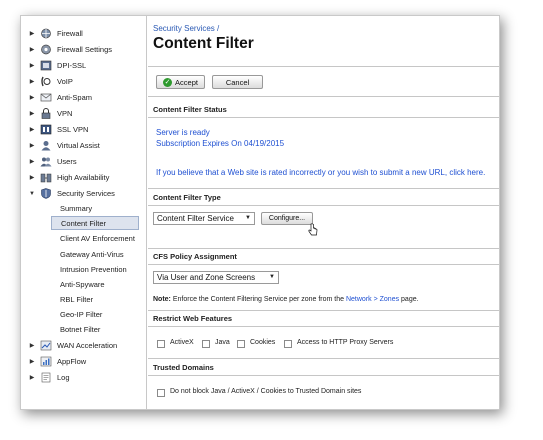 This screenshot has width=543, height=440. What do you see at coordinates (241, 344) in the screenshot?
I see `cookies-checkbox` at bounding box center [241, 344].